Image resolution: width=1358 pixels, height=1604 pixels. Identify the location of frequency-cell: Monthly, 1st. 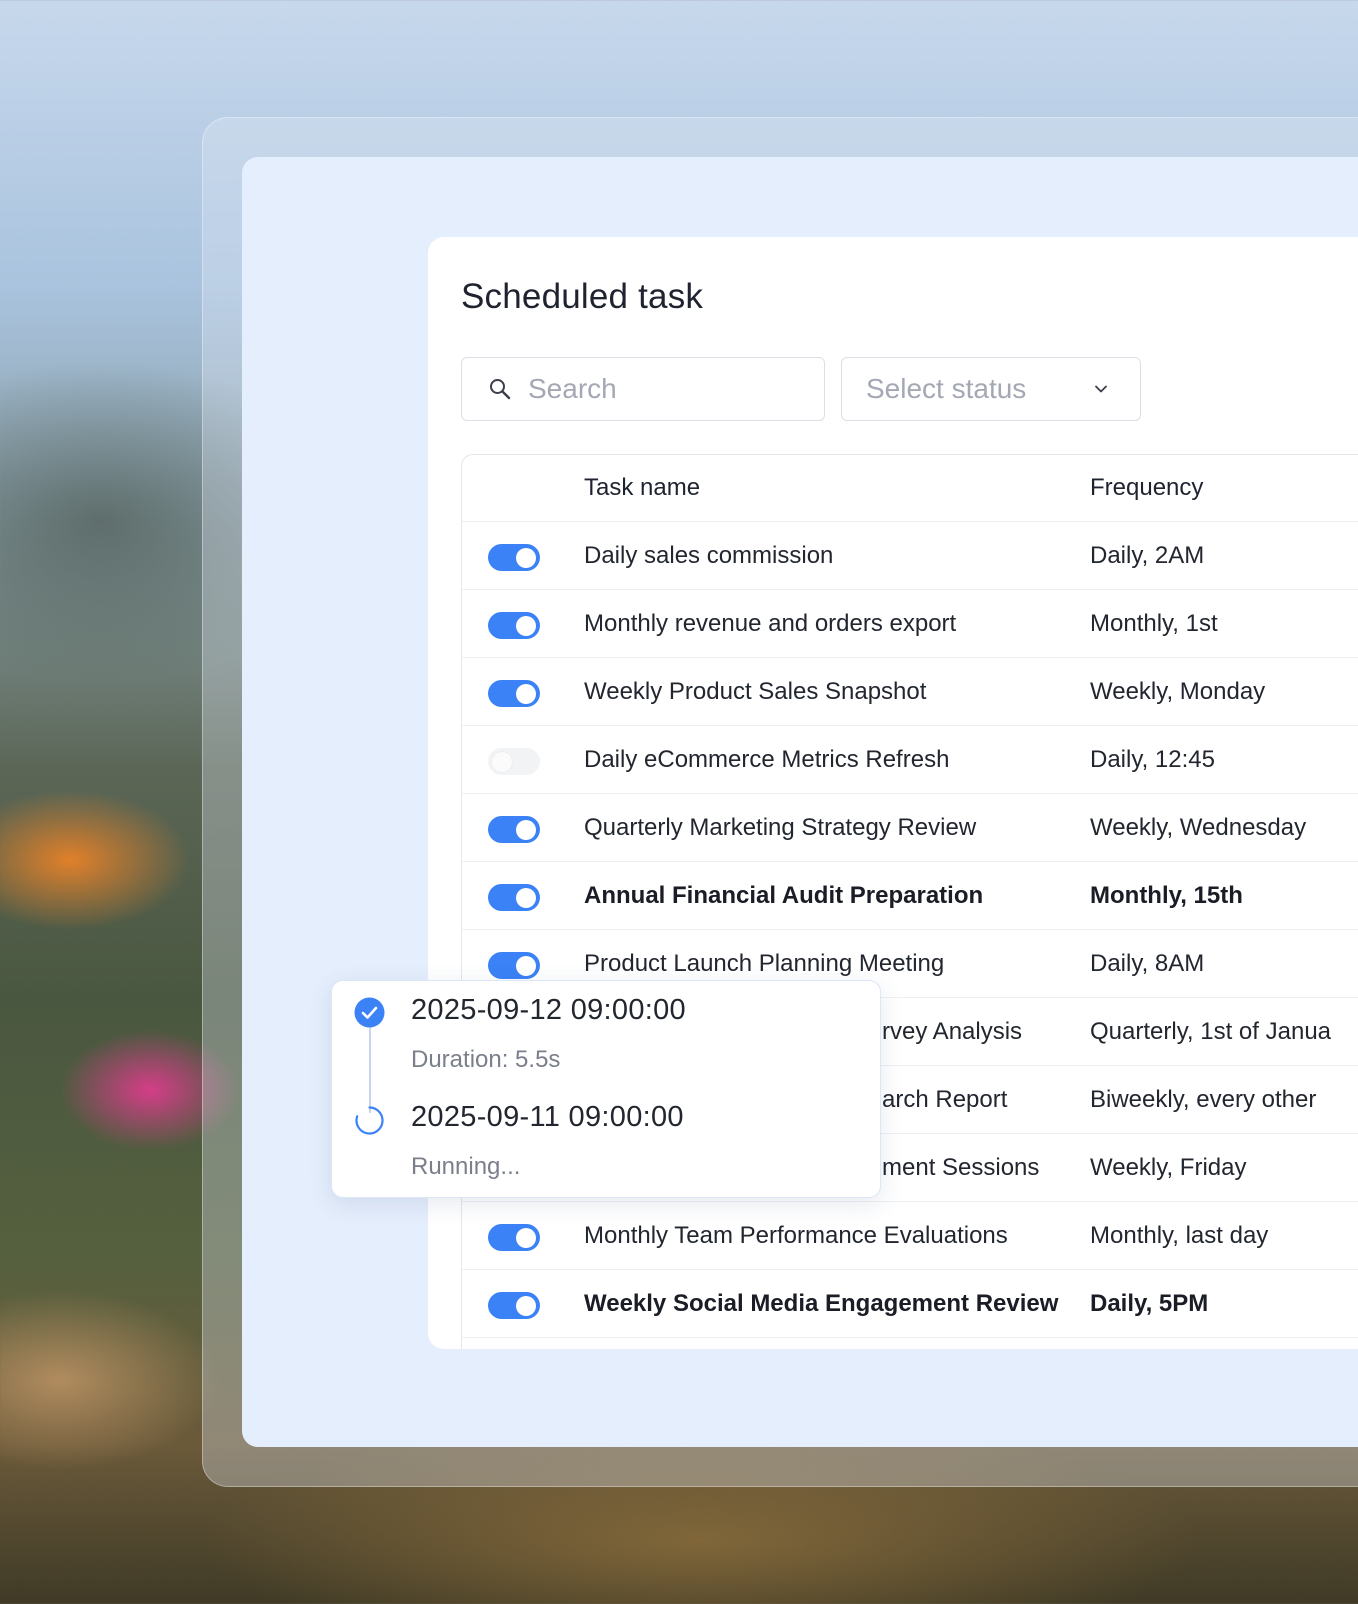
(1154, 623).